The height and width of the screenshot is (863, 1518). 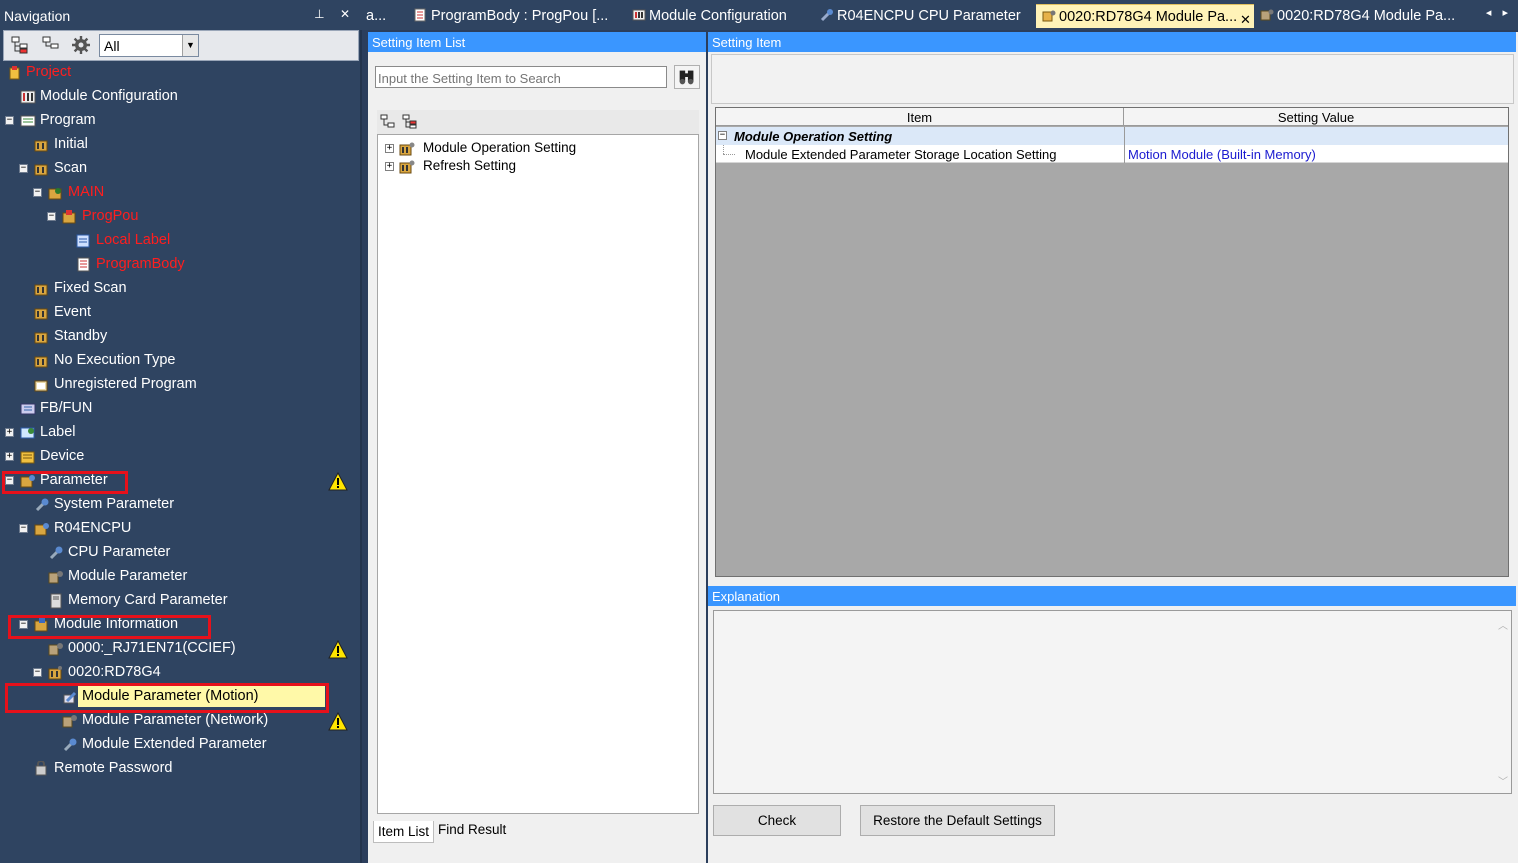 I want to click on tree-item-initial: Initial, so click(x=180, y=145).